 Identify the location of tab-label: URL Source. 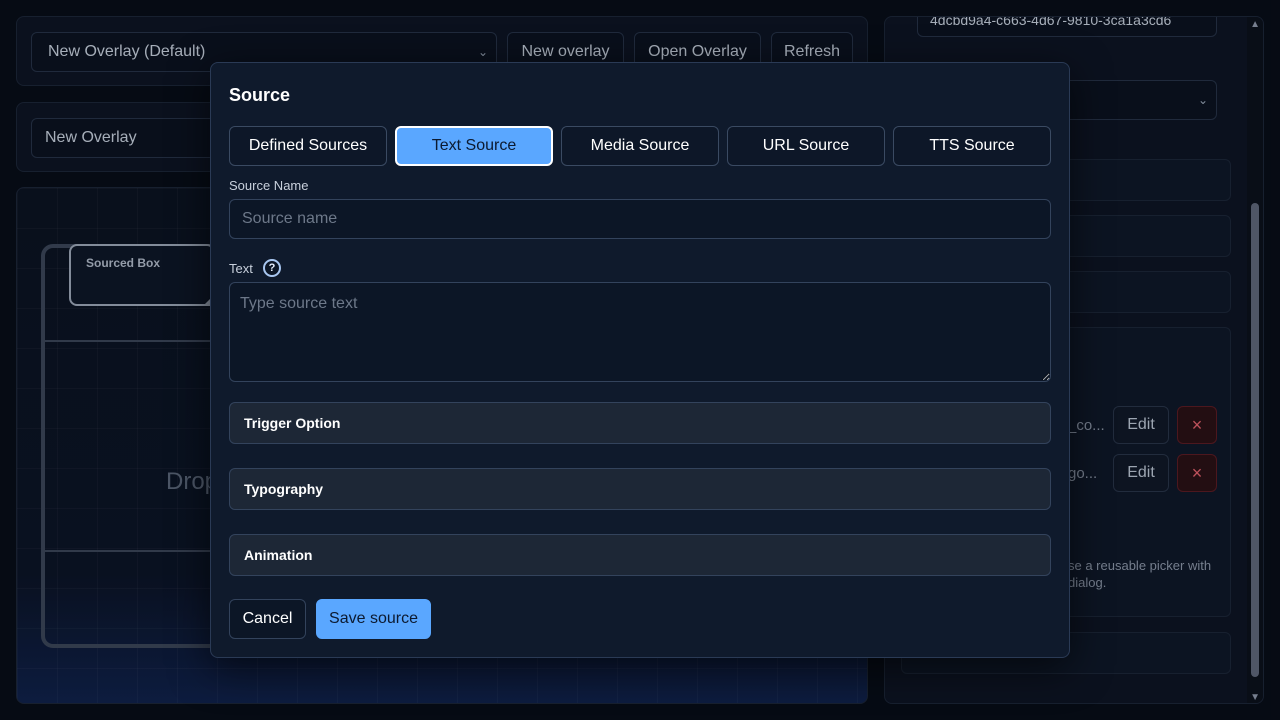
(806, 145).